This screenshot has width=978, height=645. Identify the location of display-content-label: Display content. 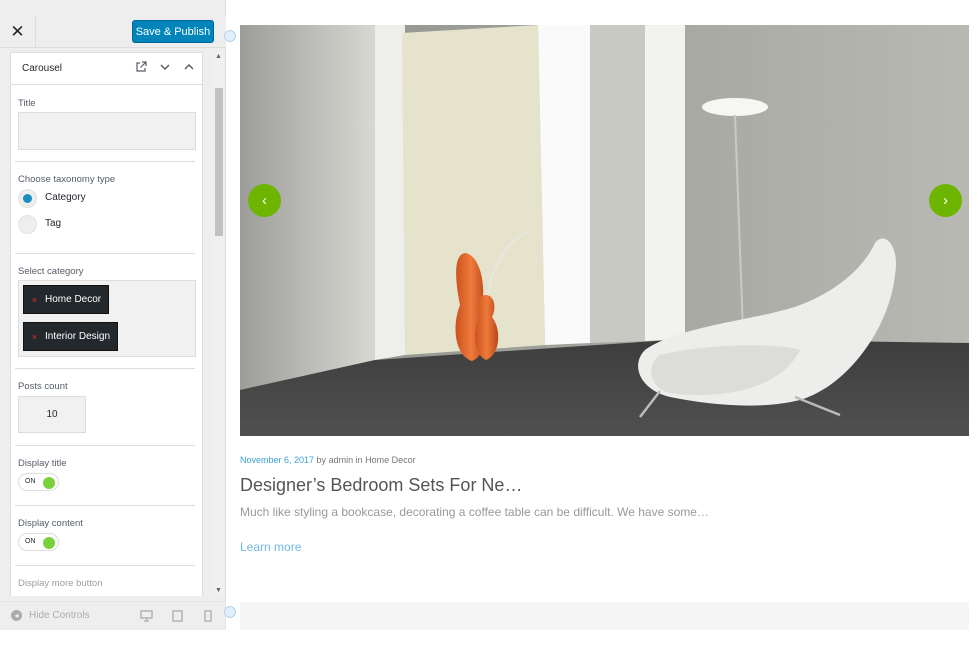
(50, 523).